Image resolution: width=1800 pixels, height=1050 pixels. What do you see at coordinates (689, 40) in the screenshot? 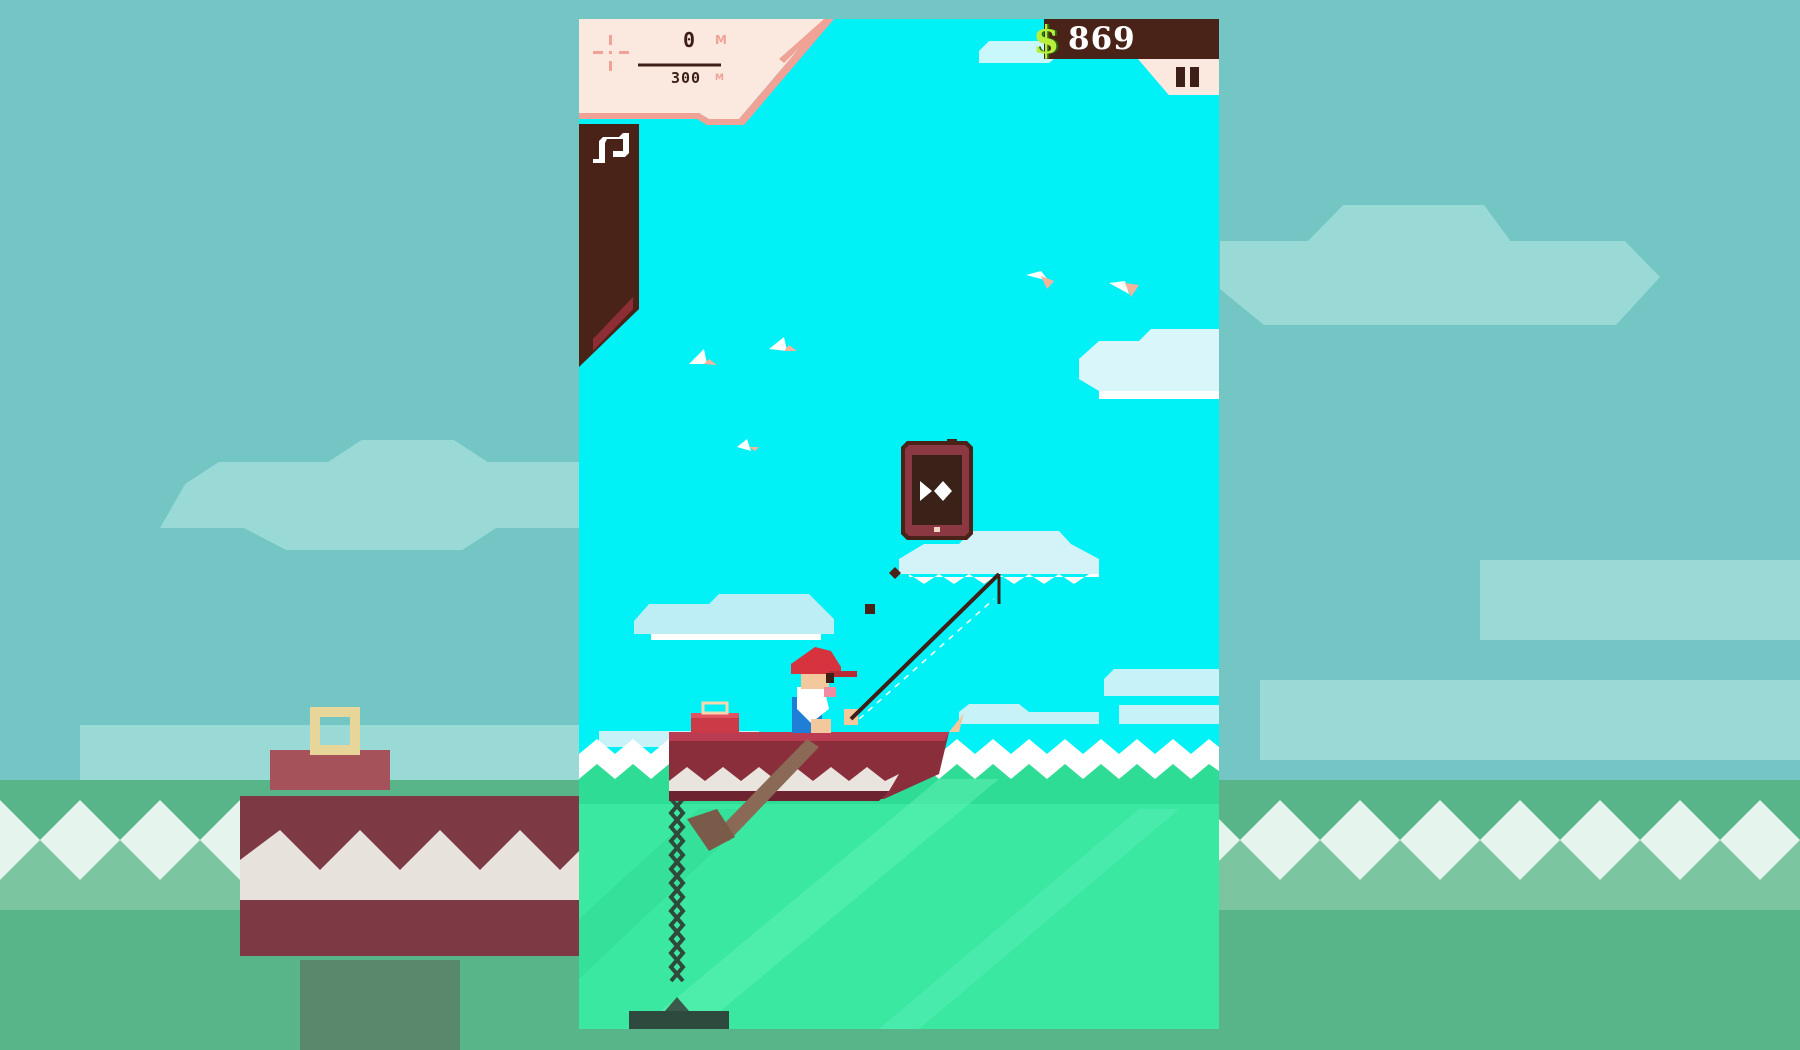
I see `current-depth: 0` at bounding box center [689, 40].